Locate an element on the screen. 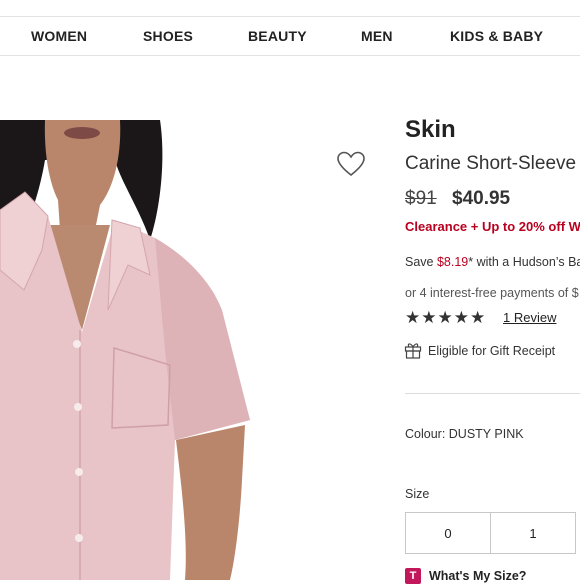 This screenshot has height=584, width=580. main-navigation: WOMEN SHOES BEAUTY MEN KIDS & BABY is located at coordinates (290, 36).